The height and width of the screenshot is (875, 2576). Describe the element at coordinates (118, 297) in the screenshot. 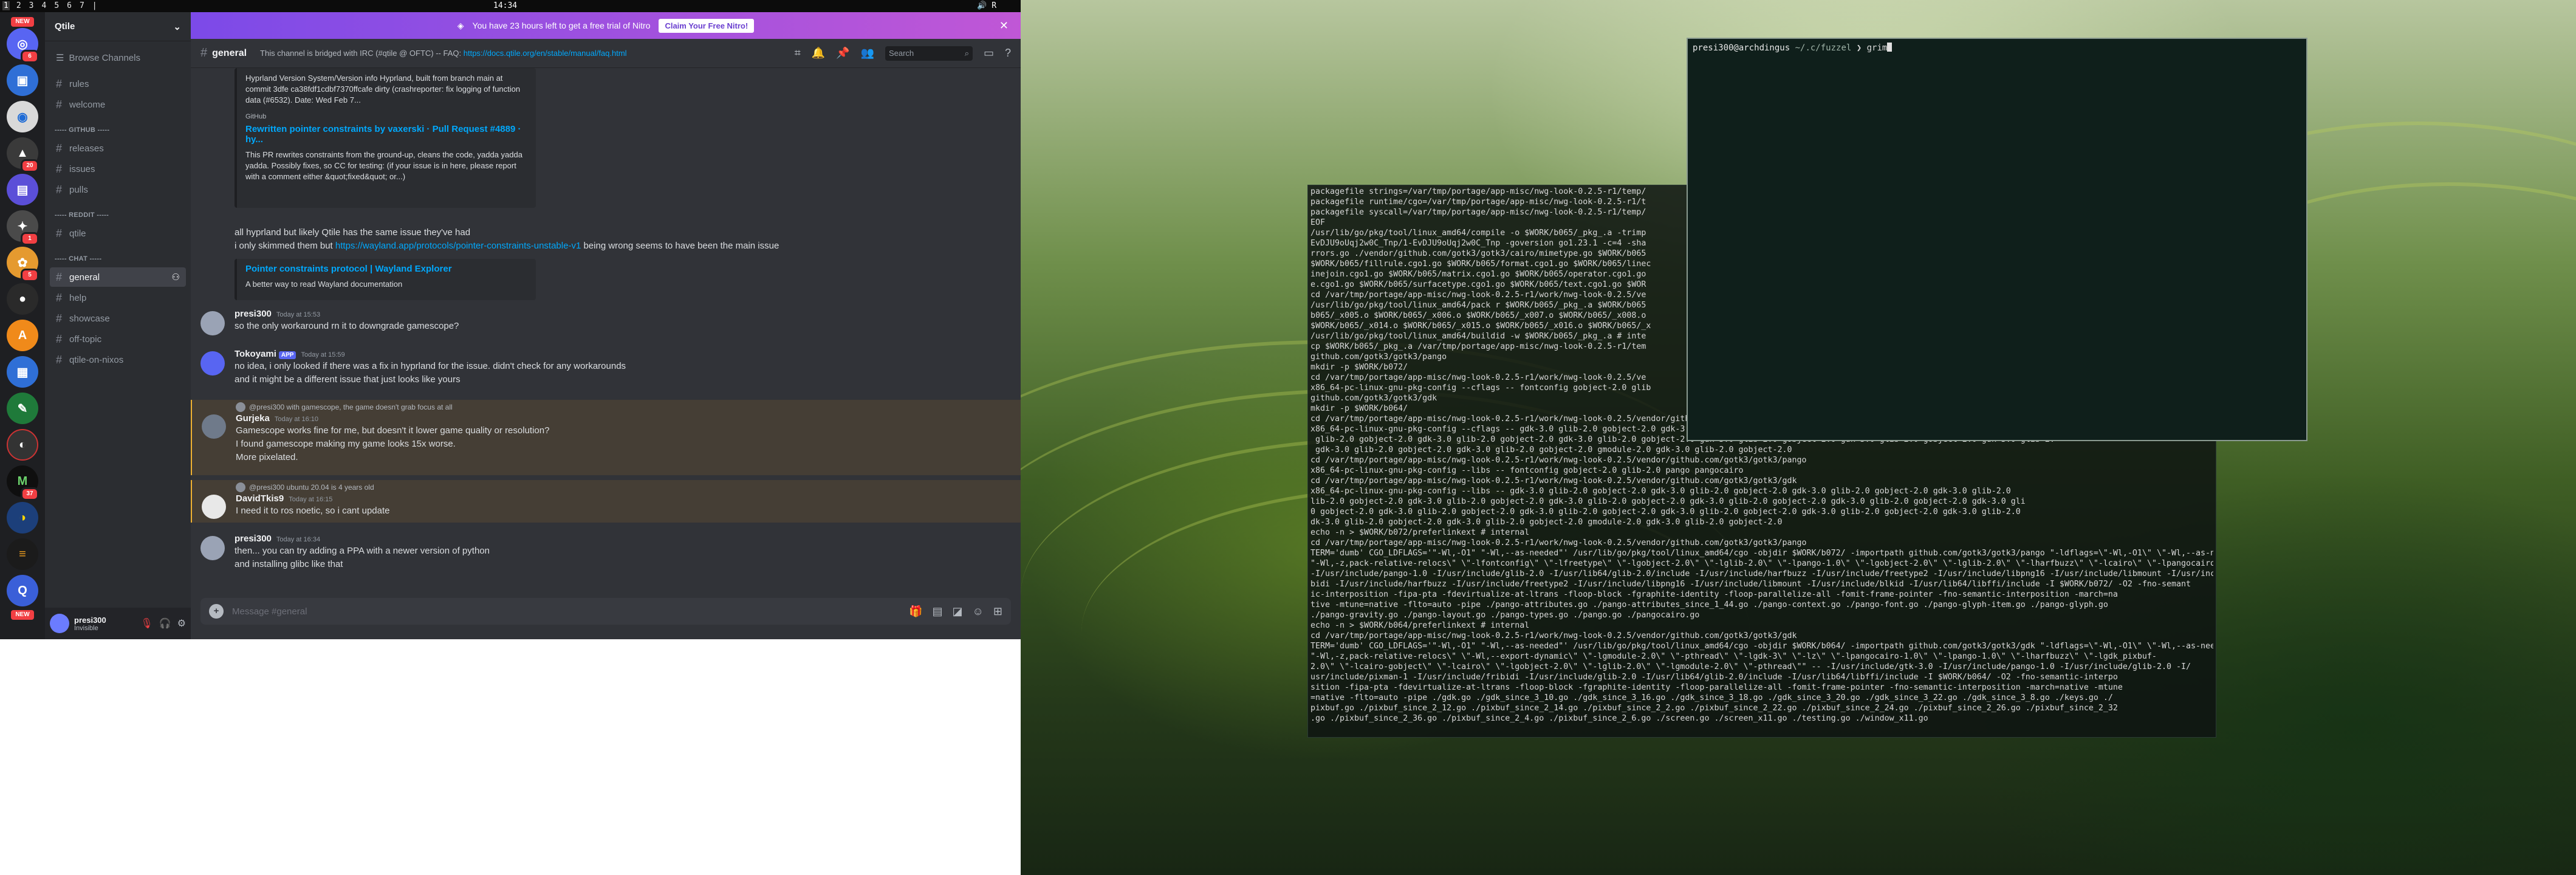

I see `channel-help: # help` at that location.